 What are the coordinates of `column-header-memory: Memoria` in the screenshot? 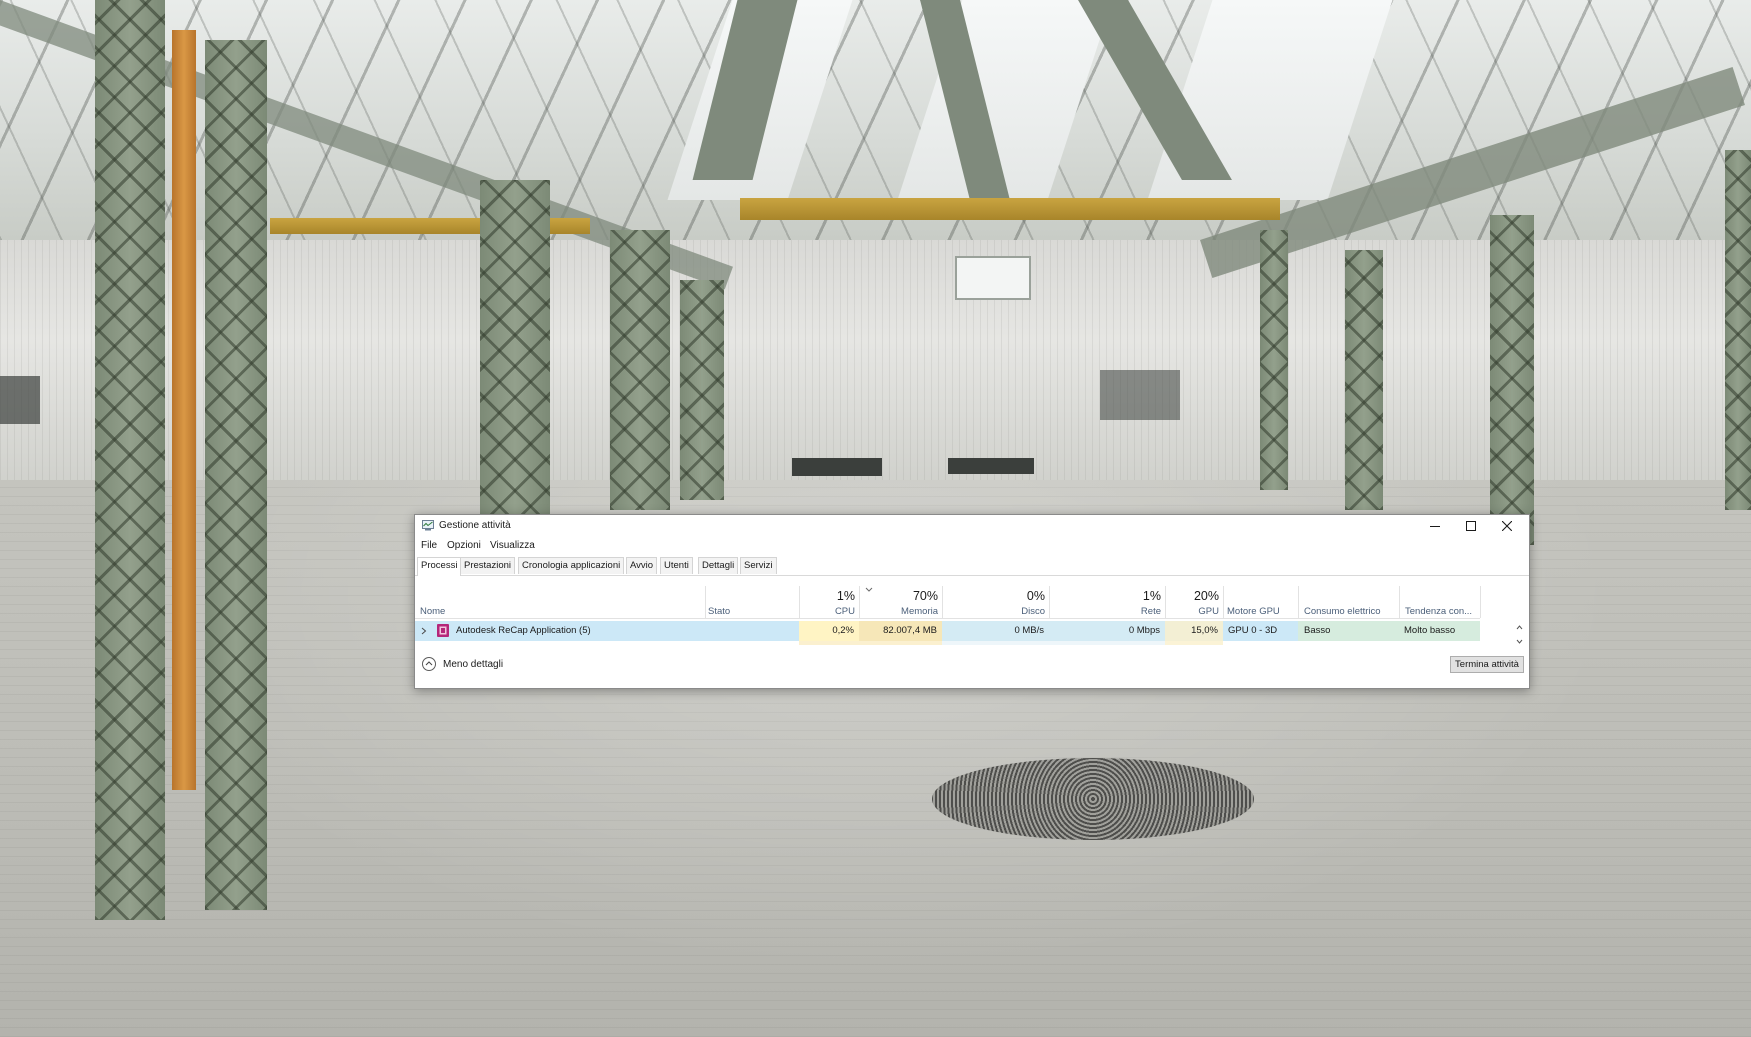 It's located at (898, 611).